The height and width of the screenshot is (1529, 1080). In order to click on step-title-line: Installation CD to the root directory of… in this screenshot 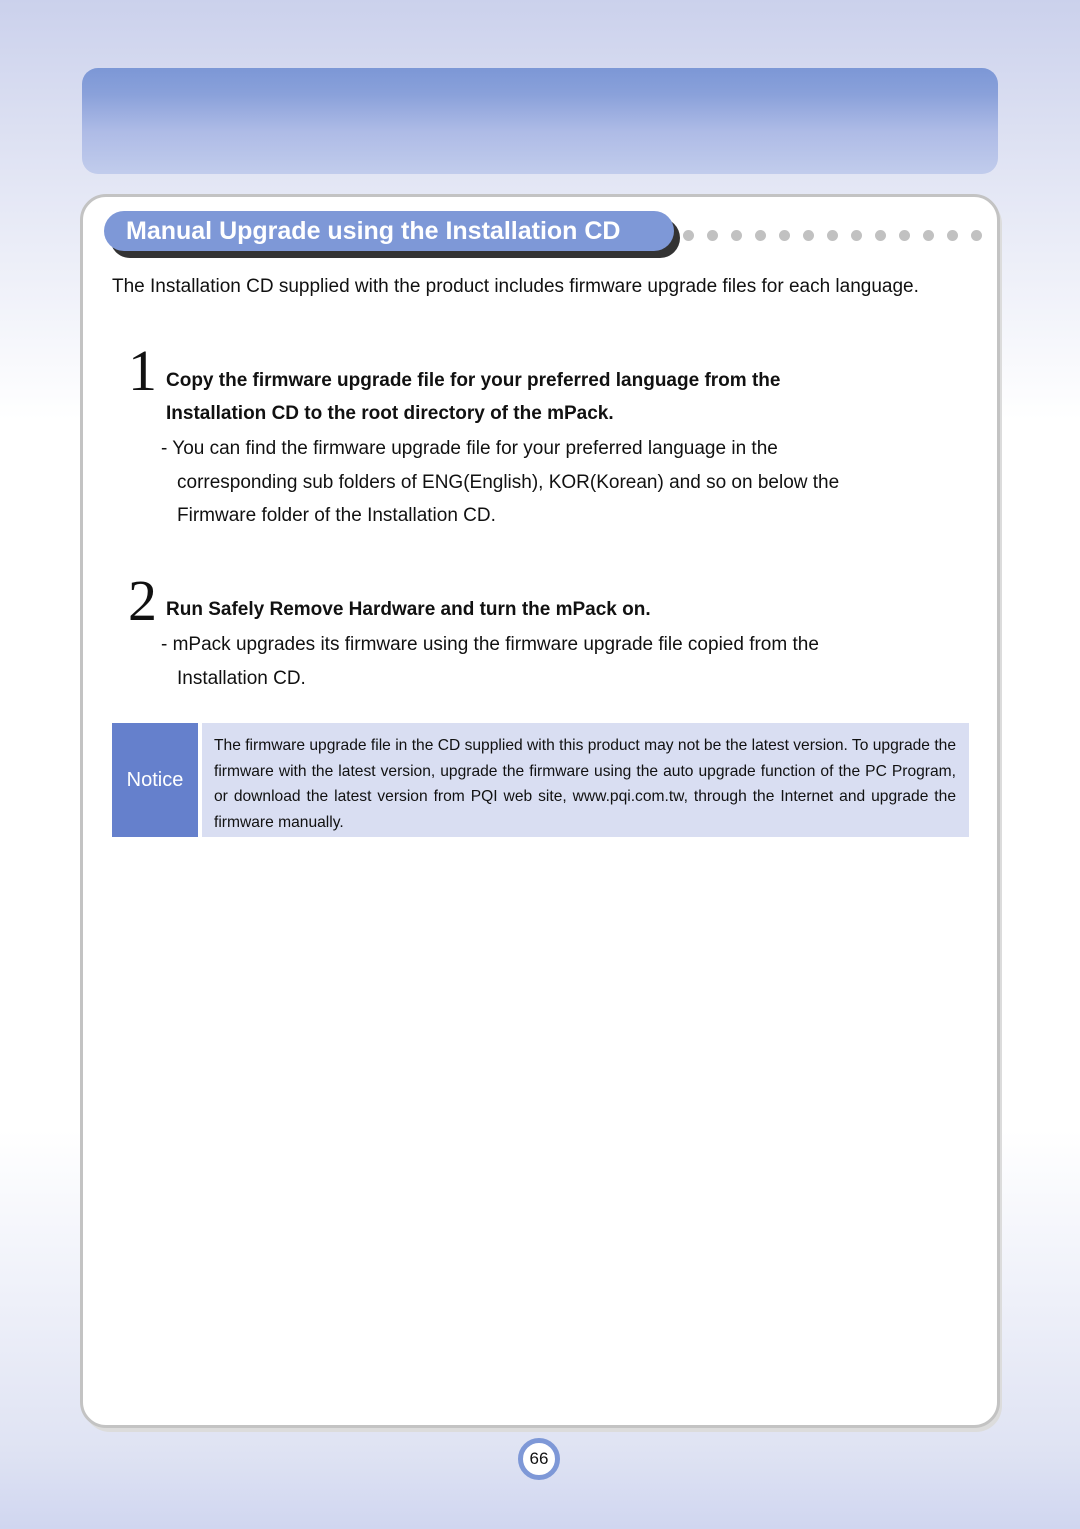, I will do `click(390, 413)`.